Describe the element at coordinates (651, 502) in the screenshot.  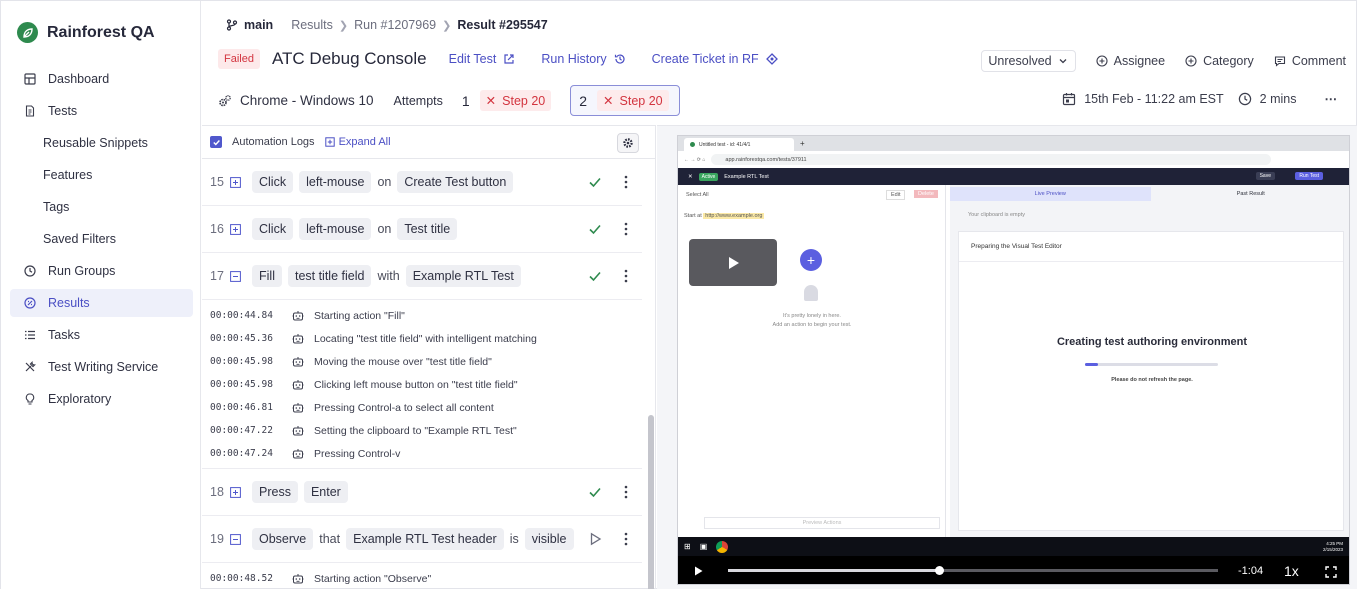
I see `scrollbar-thumb` at that location.